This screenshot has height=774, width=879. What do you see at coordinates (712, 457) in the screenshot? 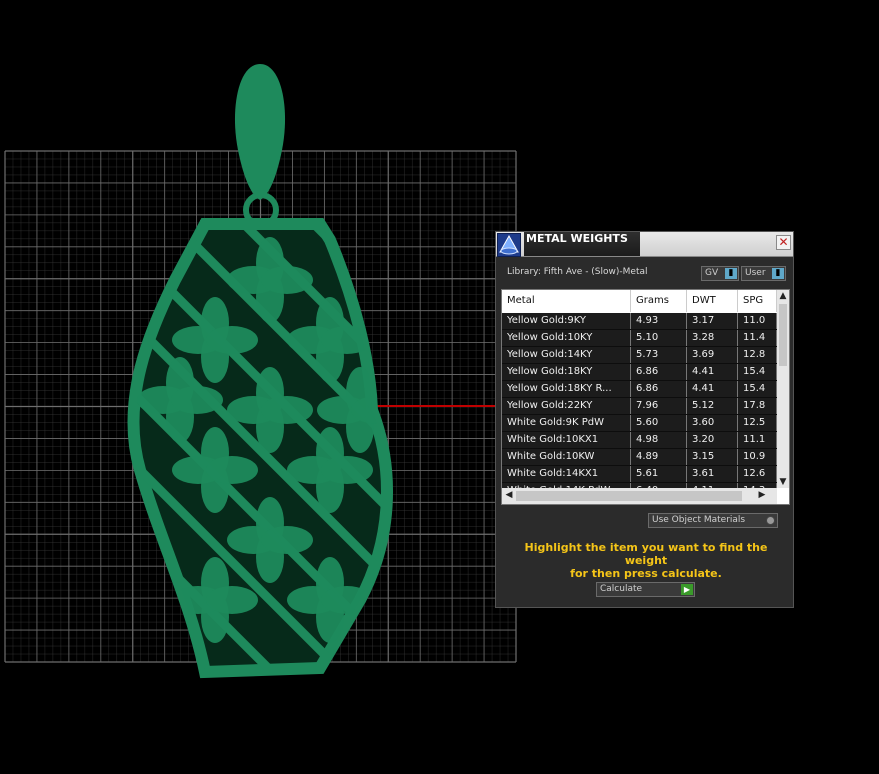
I see `cell-dwt: 3.15` at bounding box center [712, 457].